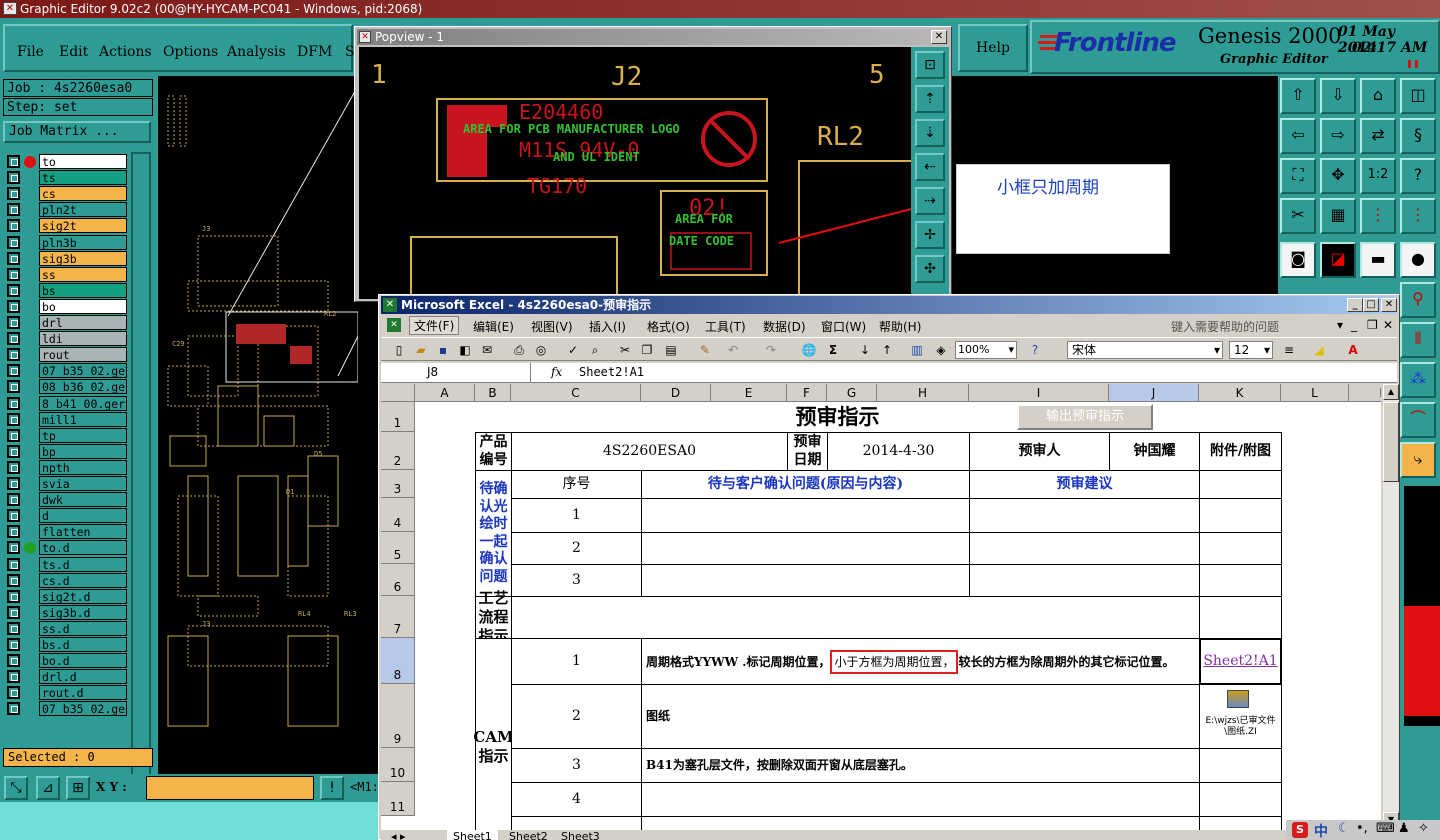  What do you see at coordinates (83, 403) in the screenshot?
I see `layer-name: 8_b41_00.ger` at bounding box center [83, 403].